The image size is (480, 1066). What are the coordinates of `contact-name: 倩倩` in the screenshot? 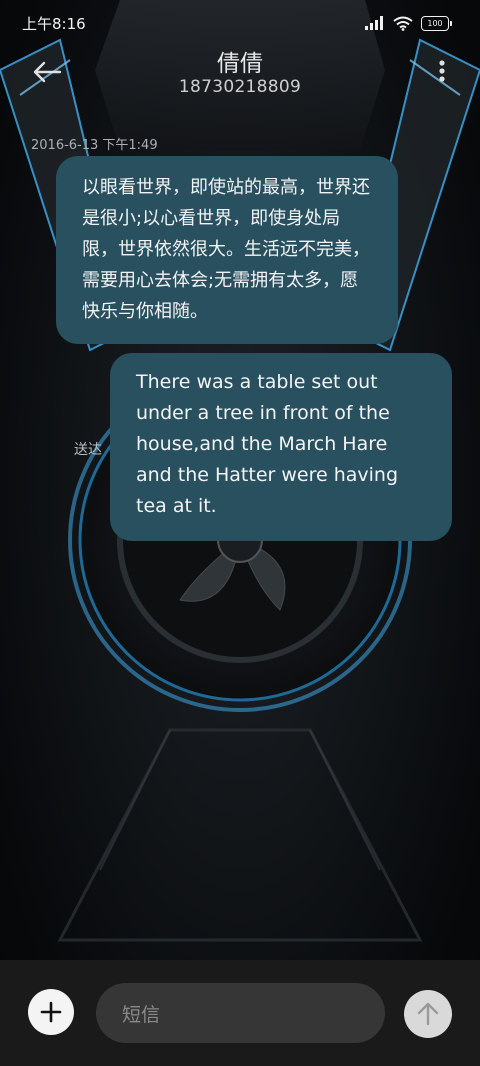 It's located at (240, 64).